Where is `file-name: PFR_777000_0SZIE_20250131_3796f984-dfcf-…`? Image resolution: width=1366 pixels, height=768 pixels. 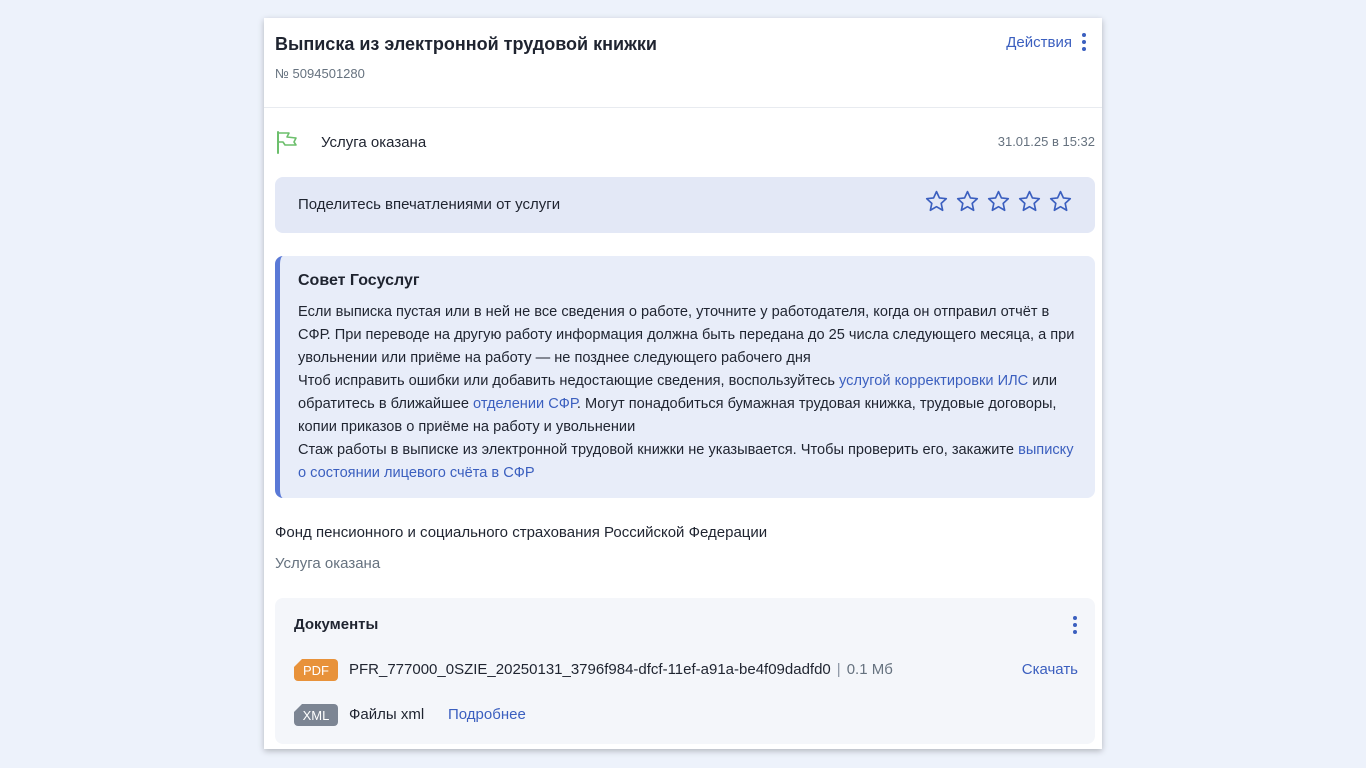 file-name: PFR_777000_0SZIE_20250131_3796f984-dfcf-… is located at coordinates (590, 669).